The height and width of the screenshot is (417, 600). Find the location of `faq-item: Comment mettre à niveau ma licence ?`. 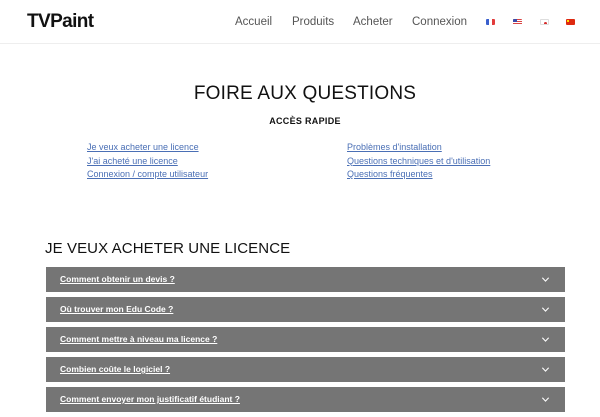

faq-item: Comment mettre à niveau ma licence ? is located at coordinates (305, 339).